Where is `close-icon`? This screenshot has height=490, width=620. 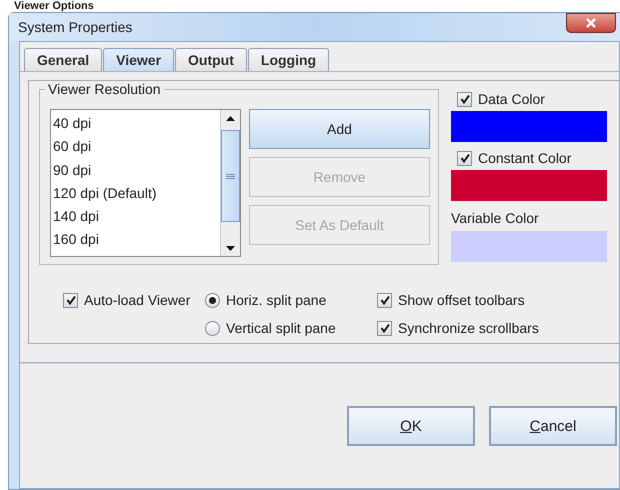
close-icon is located at coordinates (591, 23).